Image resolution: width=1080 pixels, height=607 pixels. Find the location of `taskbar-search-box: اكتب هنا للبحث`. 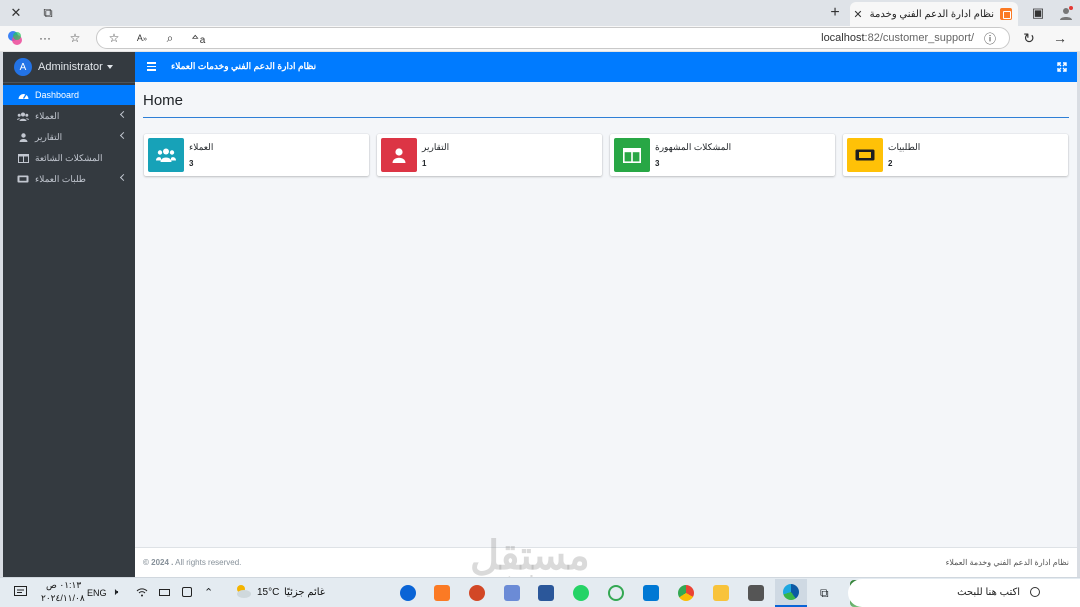

taskbar-search-box: اكتب هنا للبحث is located at coordinates (964, 593).